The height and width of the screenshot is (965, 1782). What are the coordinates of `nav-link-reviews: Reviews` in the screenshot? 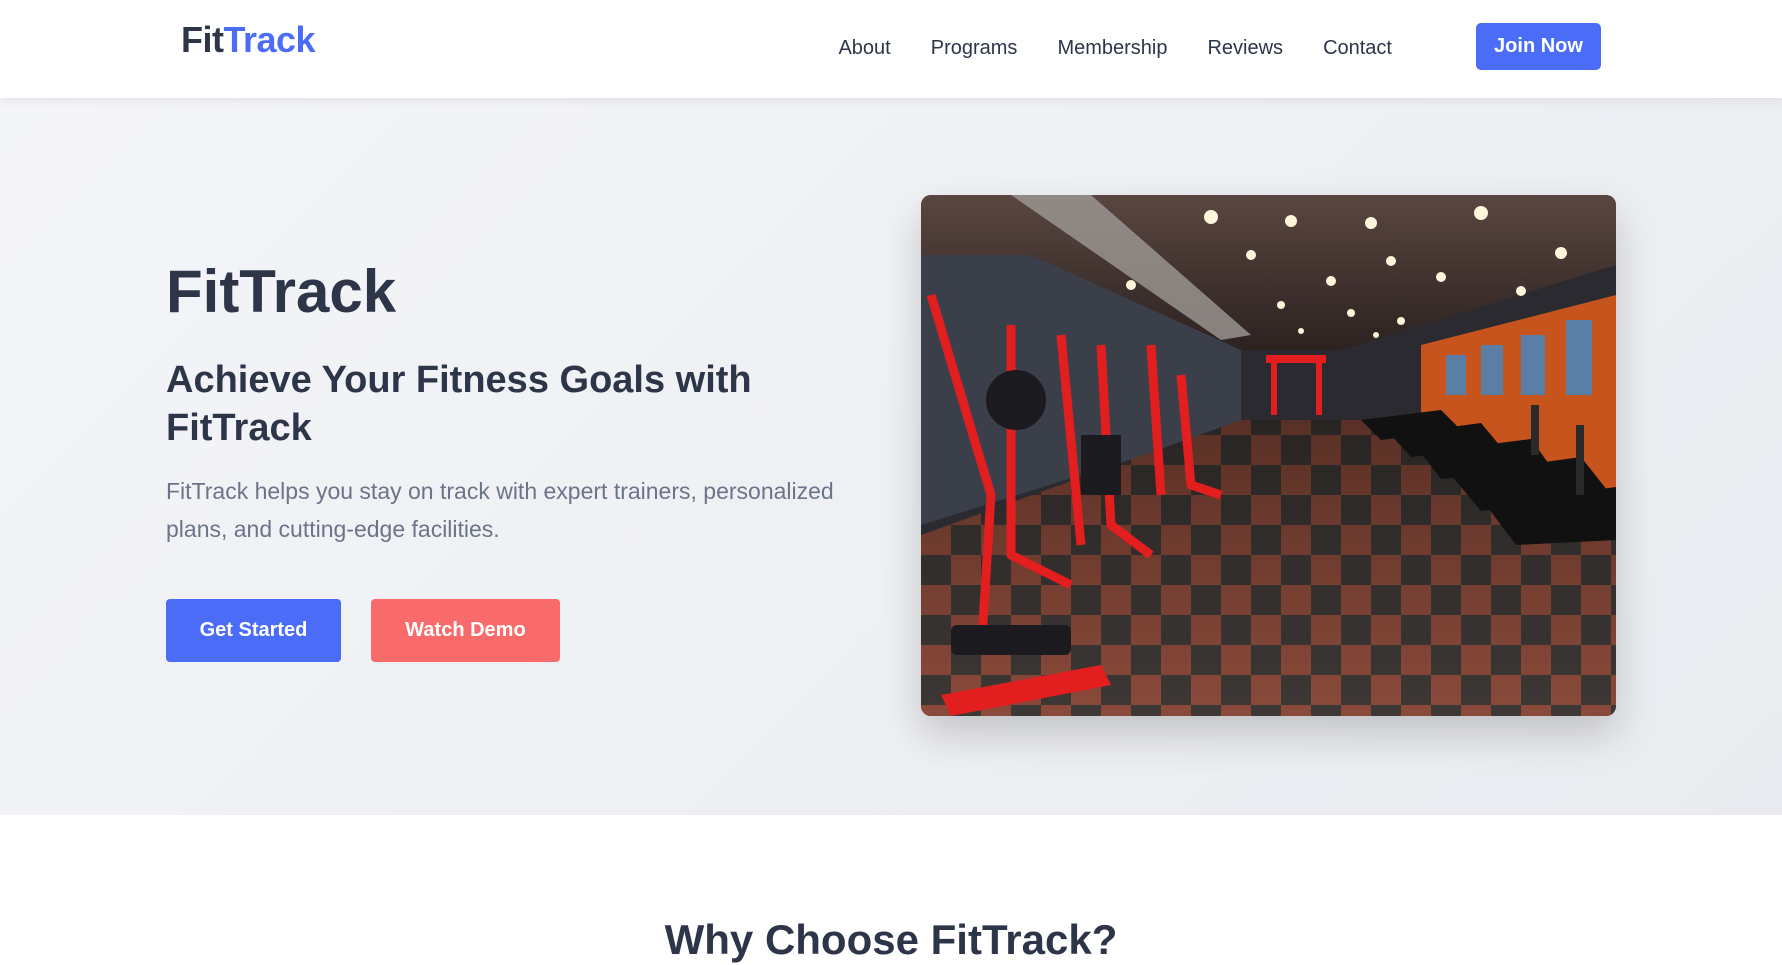 It's located at (1245, 48).